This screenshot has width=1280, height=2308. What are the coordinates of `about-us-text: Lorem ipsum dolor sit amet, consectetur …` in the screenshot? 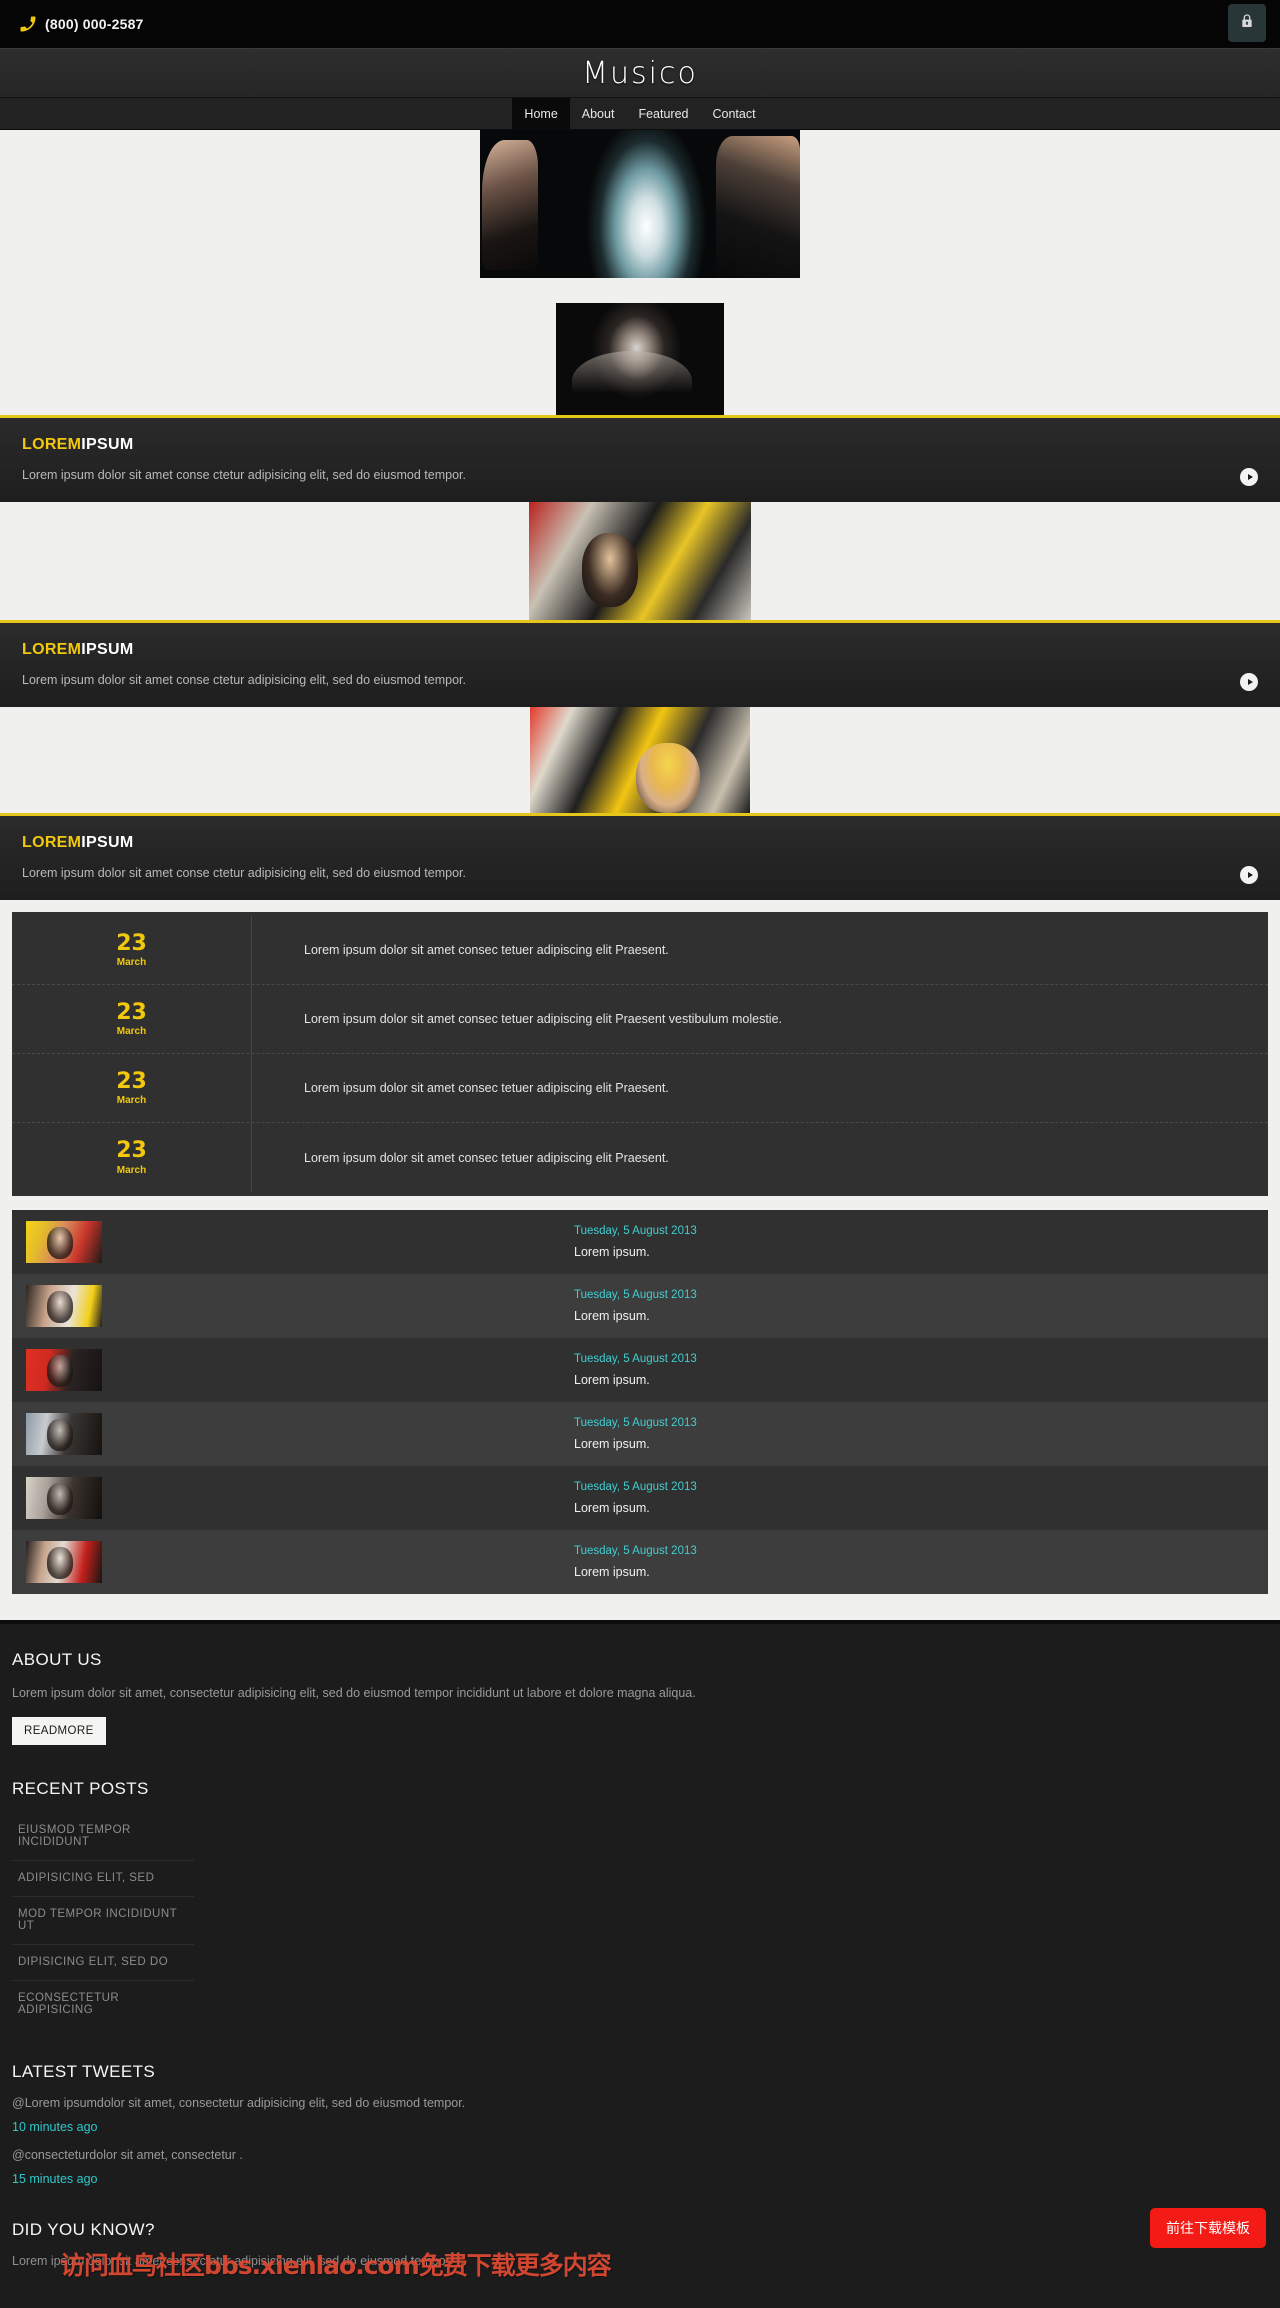 It's located at (354, 1693).